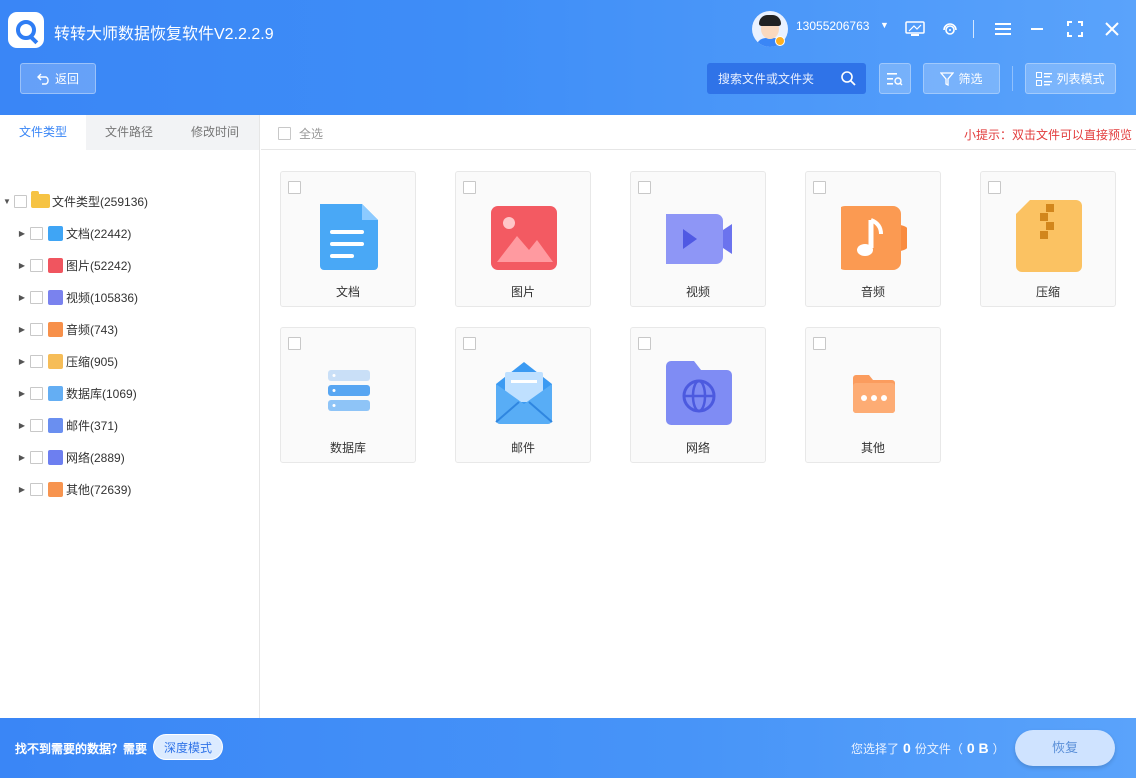 This screenshot has width=1136, height=778. What do you see at coordinates (884, 25) in the screenshot?
I see `account-dropdown-icon: ▼` at bounding box center [884, 25].